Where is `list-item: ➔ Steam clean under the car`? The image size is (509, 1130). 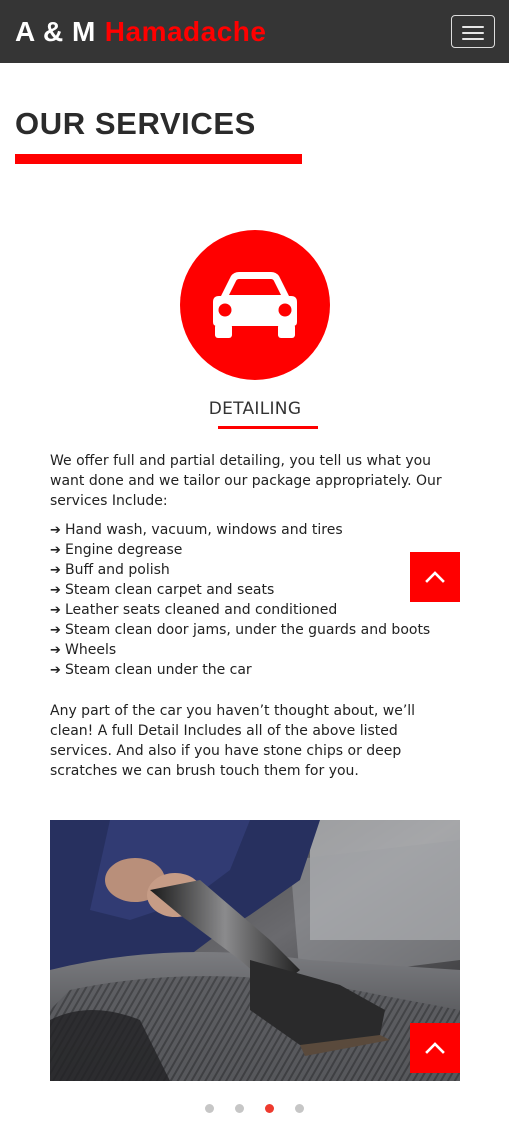
list-item: ➔ Steam clean under the car is located at coordinates (255, 670).